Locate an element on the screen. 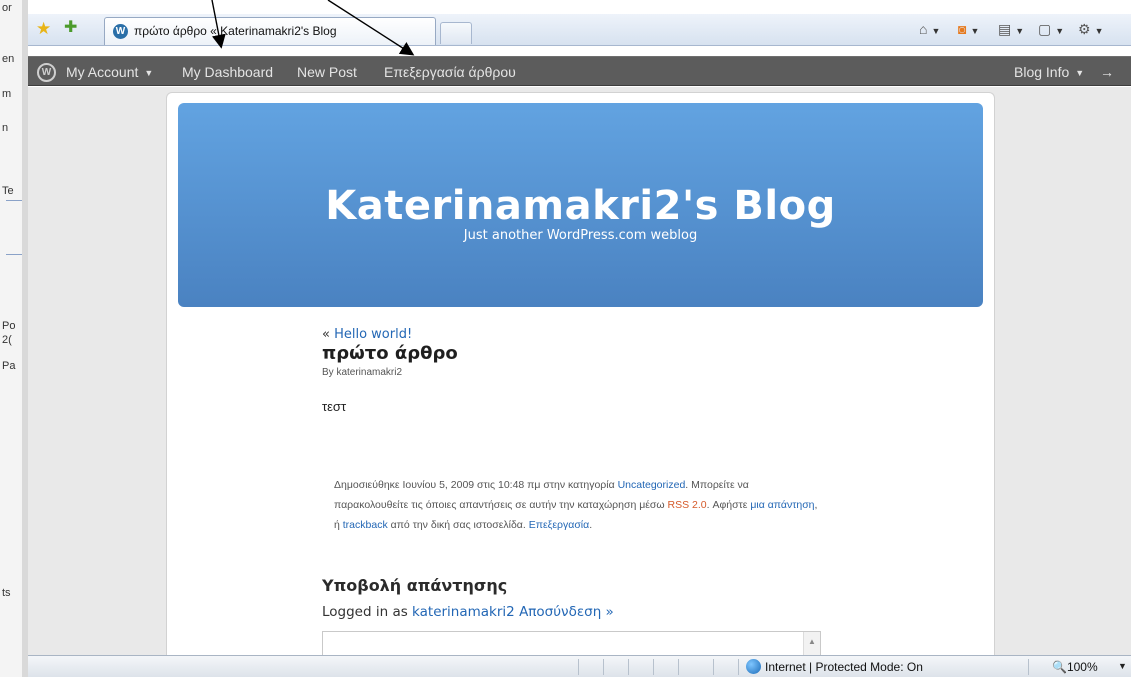  leave-reply-link: μια απάντηση is located at coordinates (782, 505).